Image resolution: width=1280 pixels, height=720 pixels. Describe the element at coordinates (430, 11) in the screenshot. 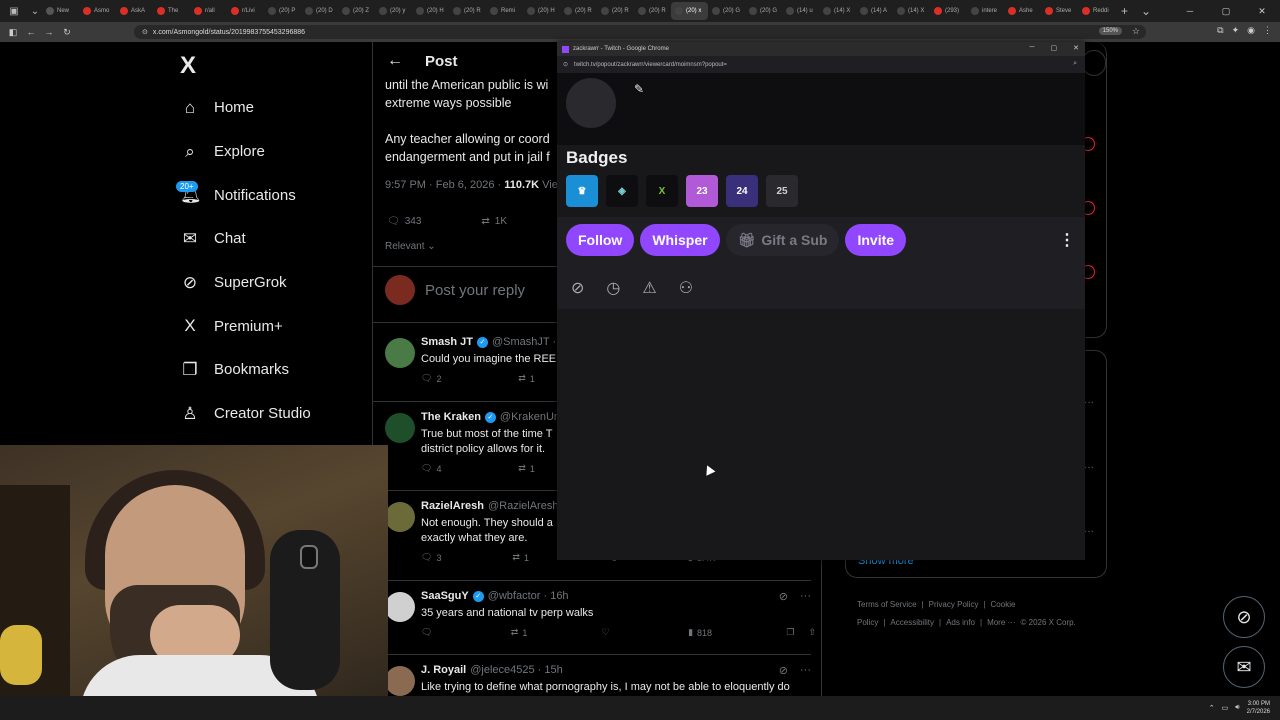

I see `browser-tab: (20) H` at that location.